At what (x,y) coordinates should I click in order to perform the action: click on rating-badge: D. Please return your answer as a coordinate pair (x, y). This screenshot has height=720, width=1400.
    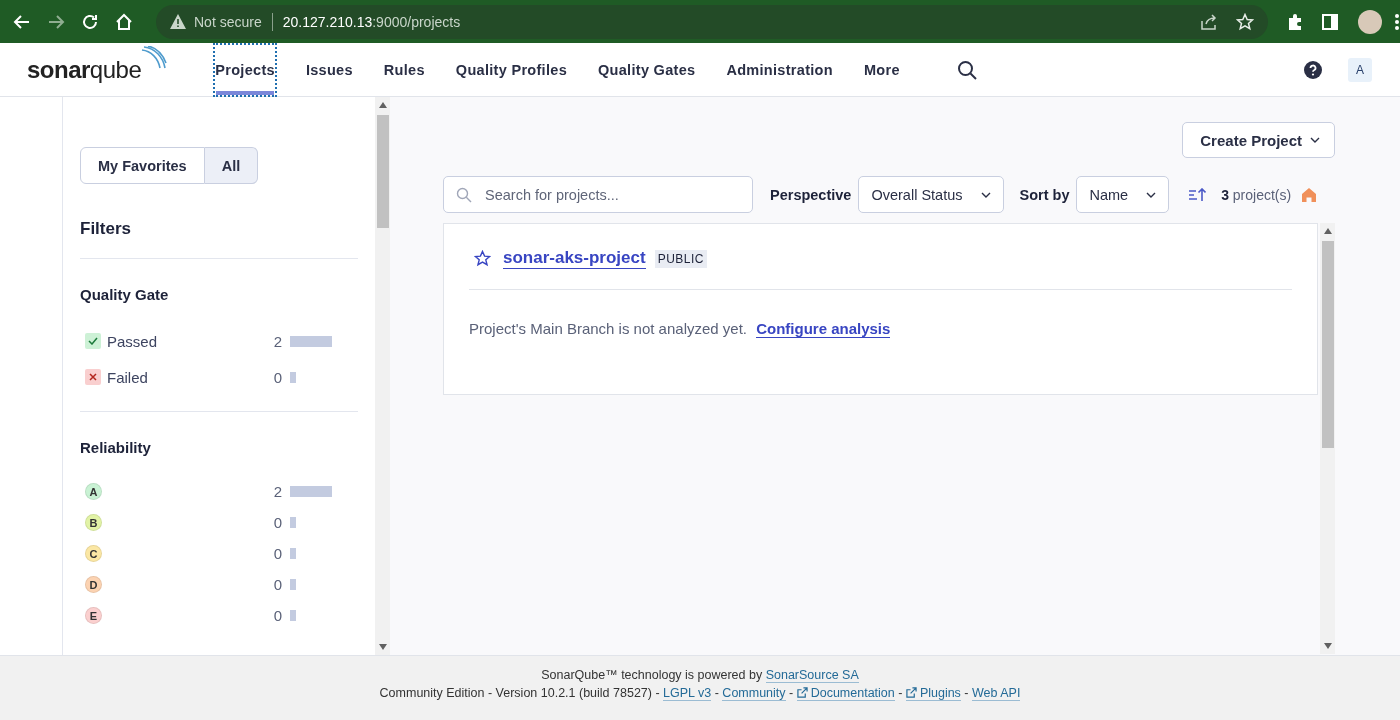
    Looking at the image, I should click on (93, 584).